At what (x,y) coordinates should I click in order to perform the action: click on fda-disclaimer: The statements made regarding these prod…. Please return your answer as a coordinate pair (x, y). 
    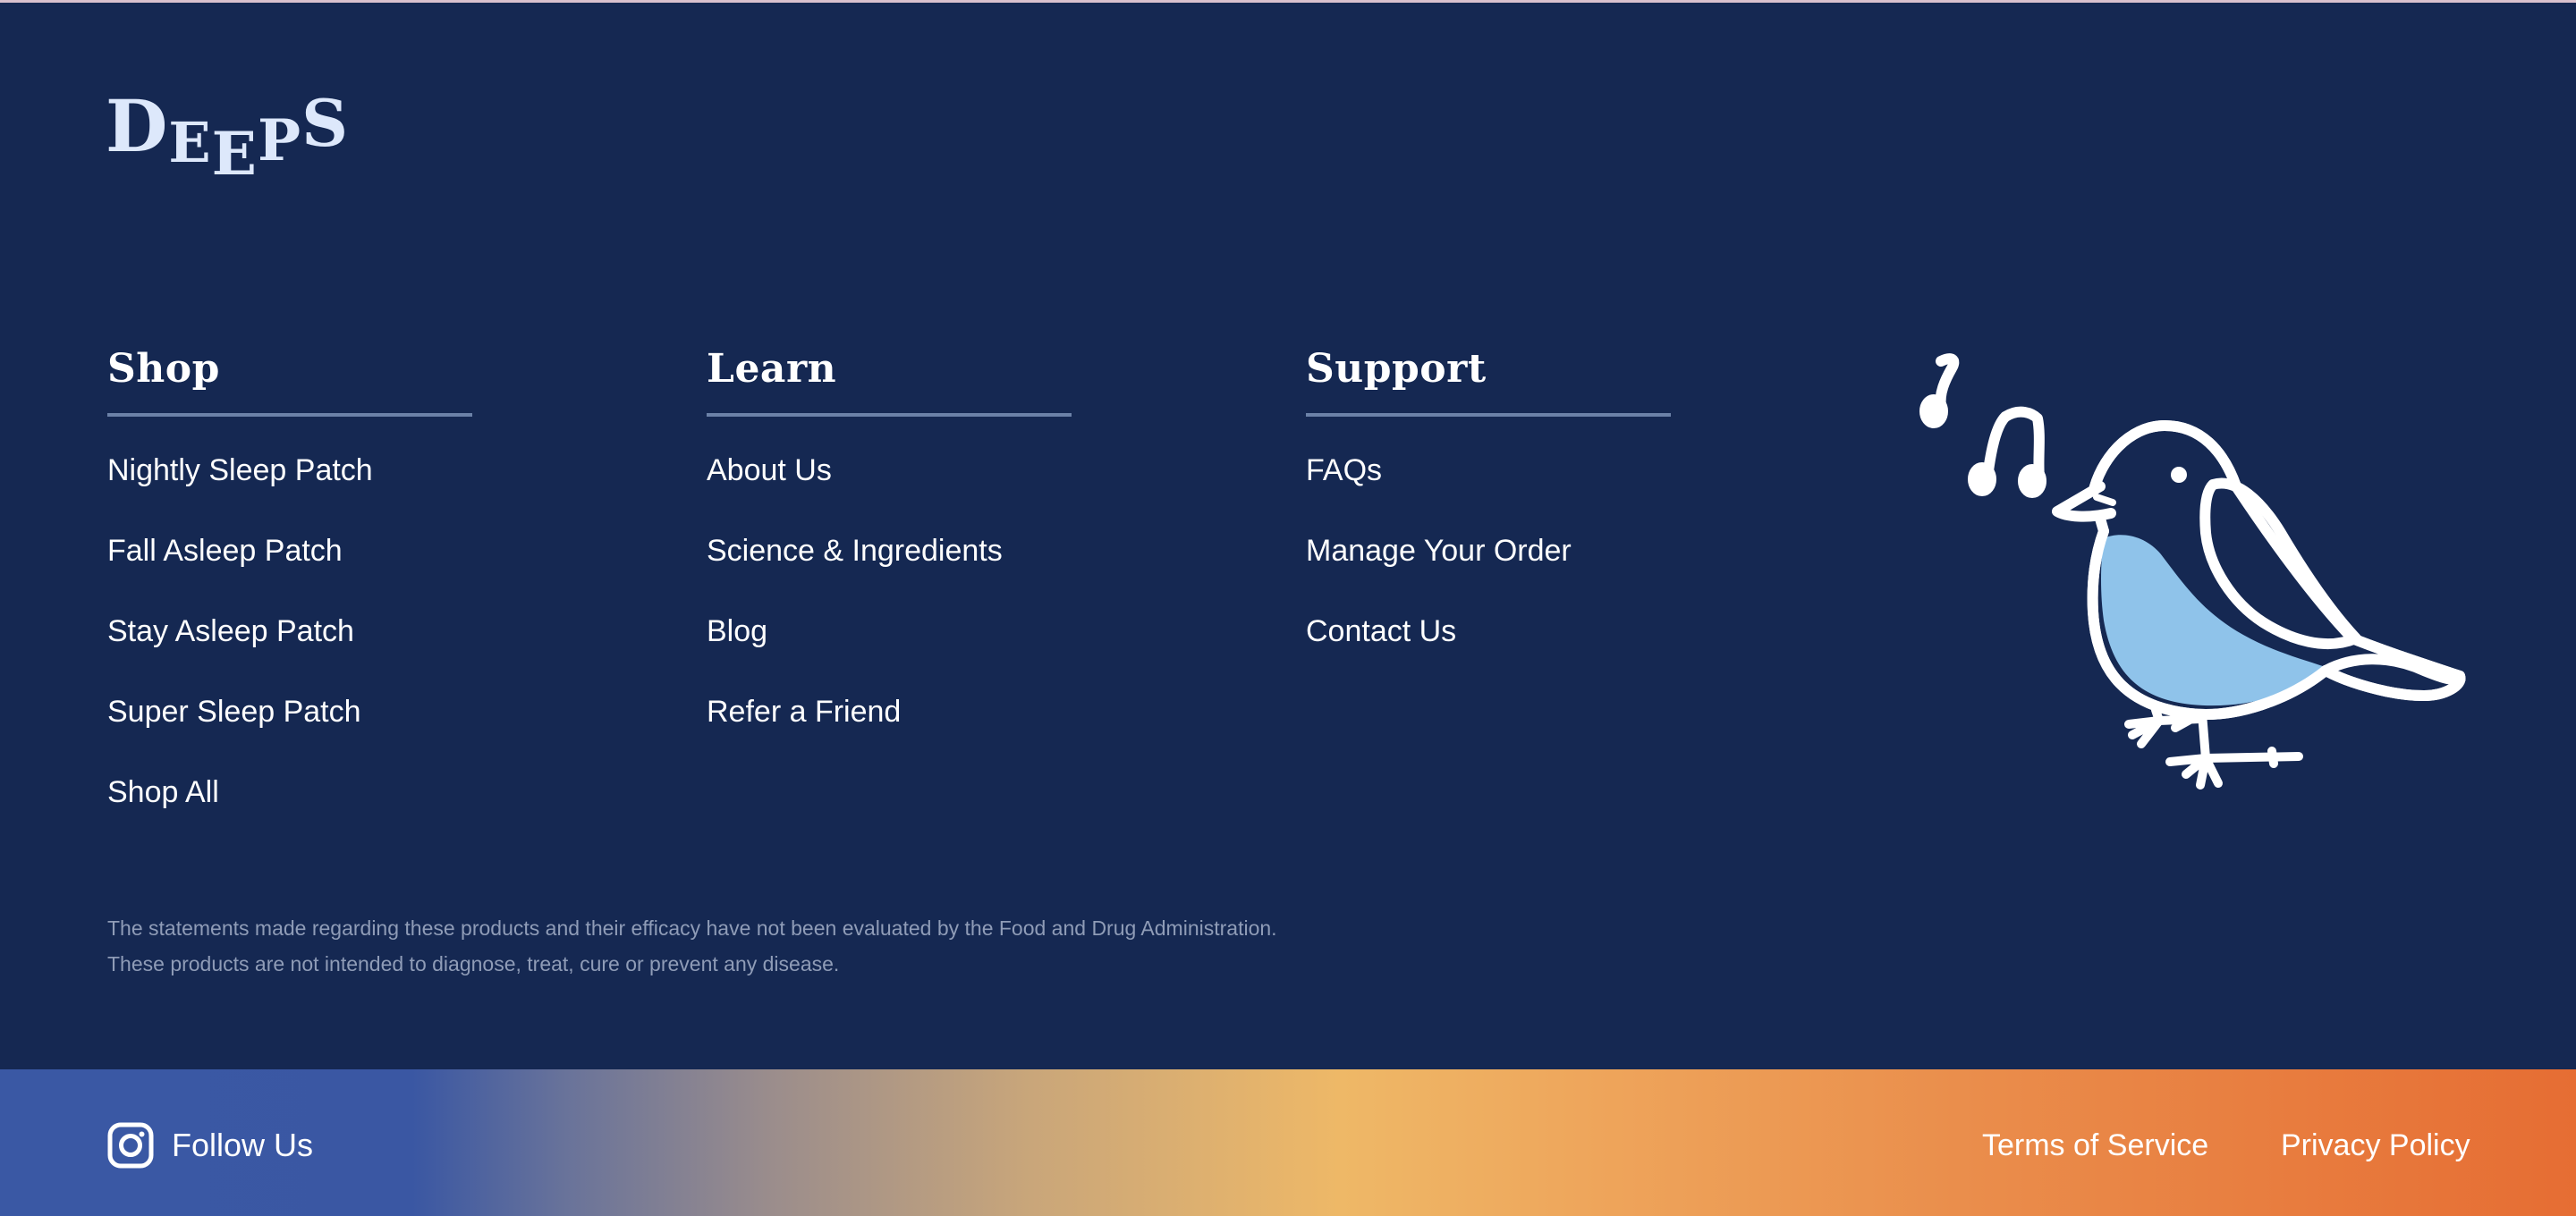
    Looking at the image, I should click on (692, 946).